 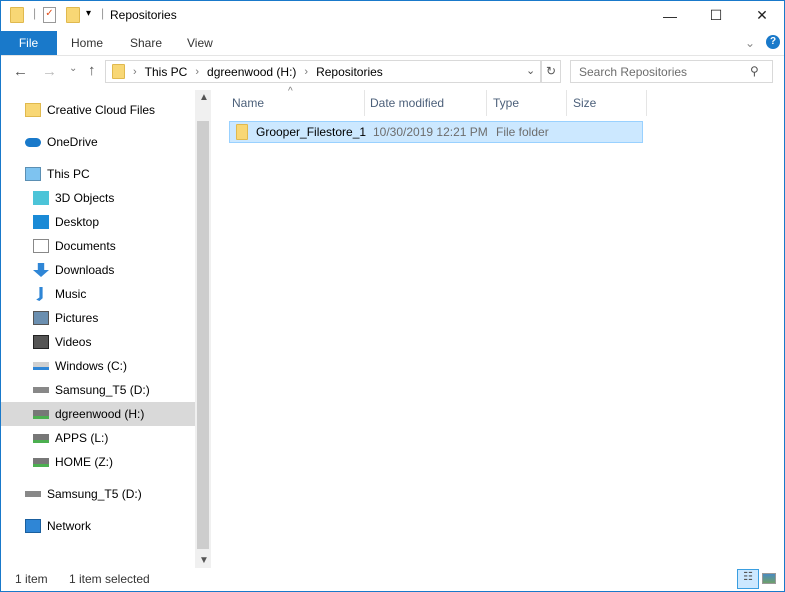 I want to click on close-button: ✕, so click(x=762, y=15).